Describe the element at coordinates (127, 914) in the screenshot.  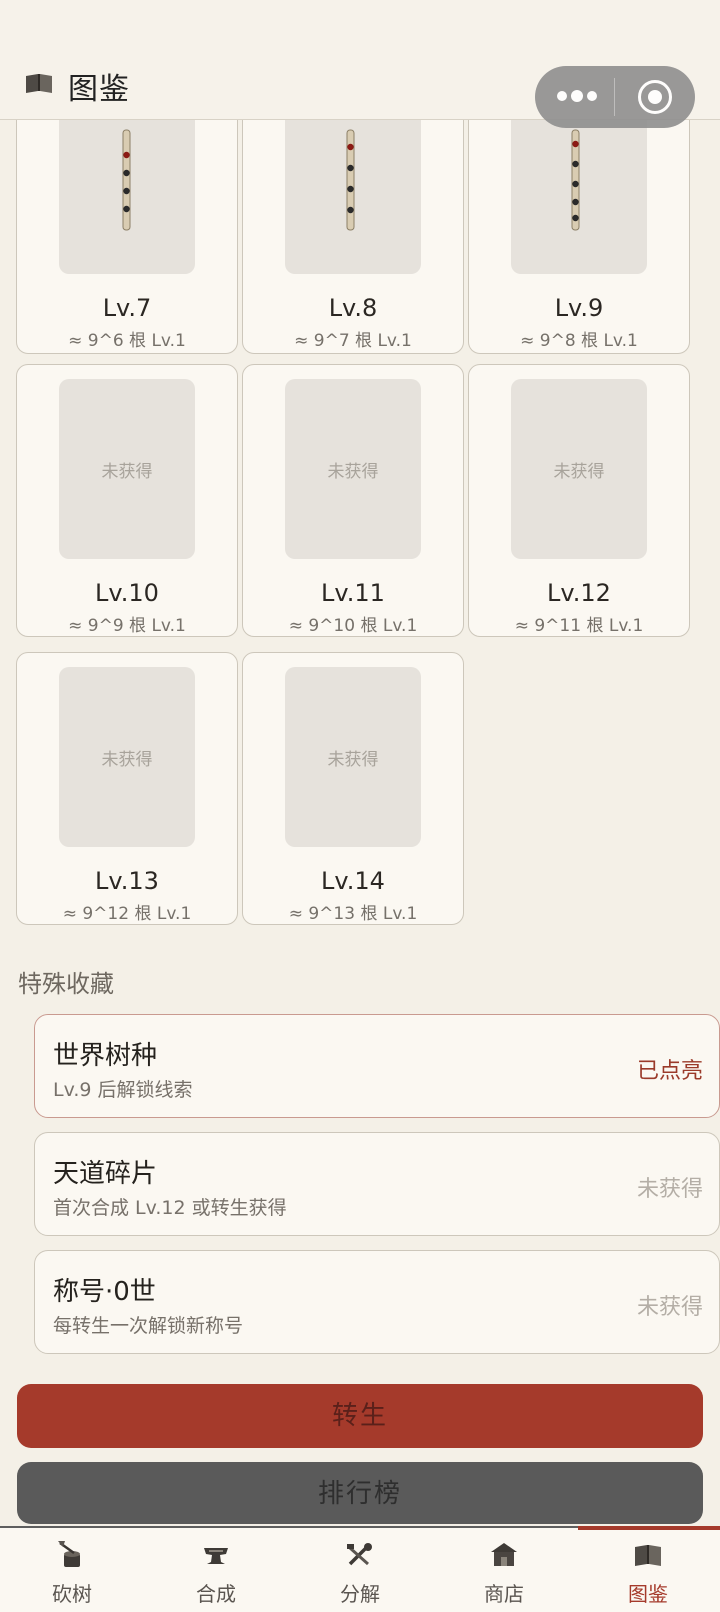
I see `card-requirement: ≈ 9^12 根 Lv.1` at that location.